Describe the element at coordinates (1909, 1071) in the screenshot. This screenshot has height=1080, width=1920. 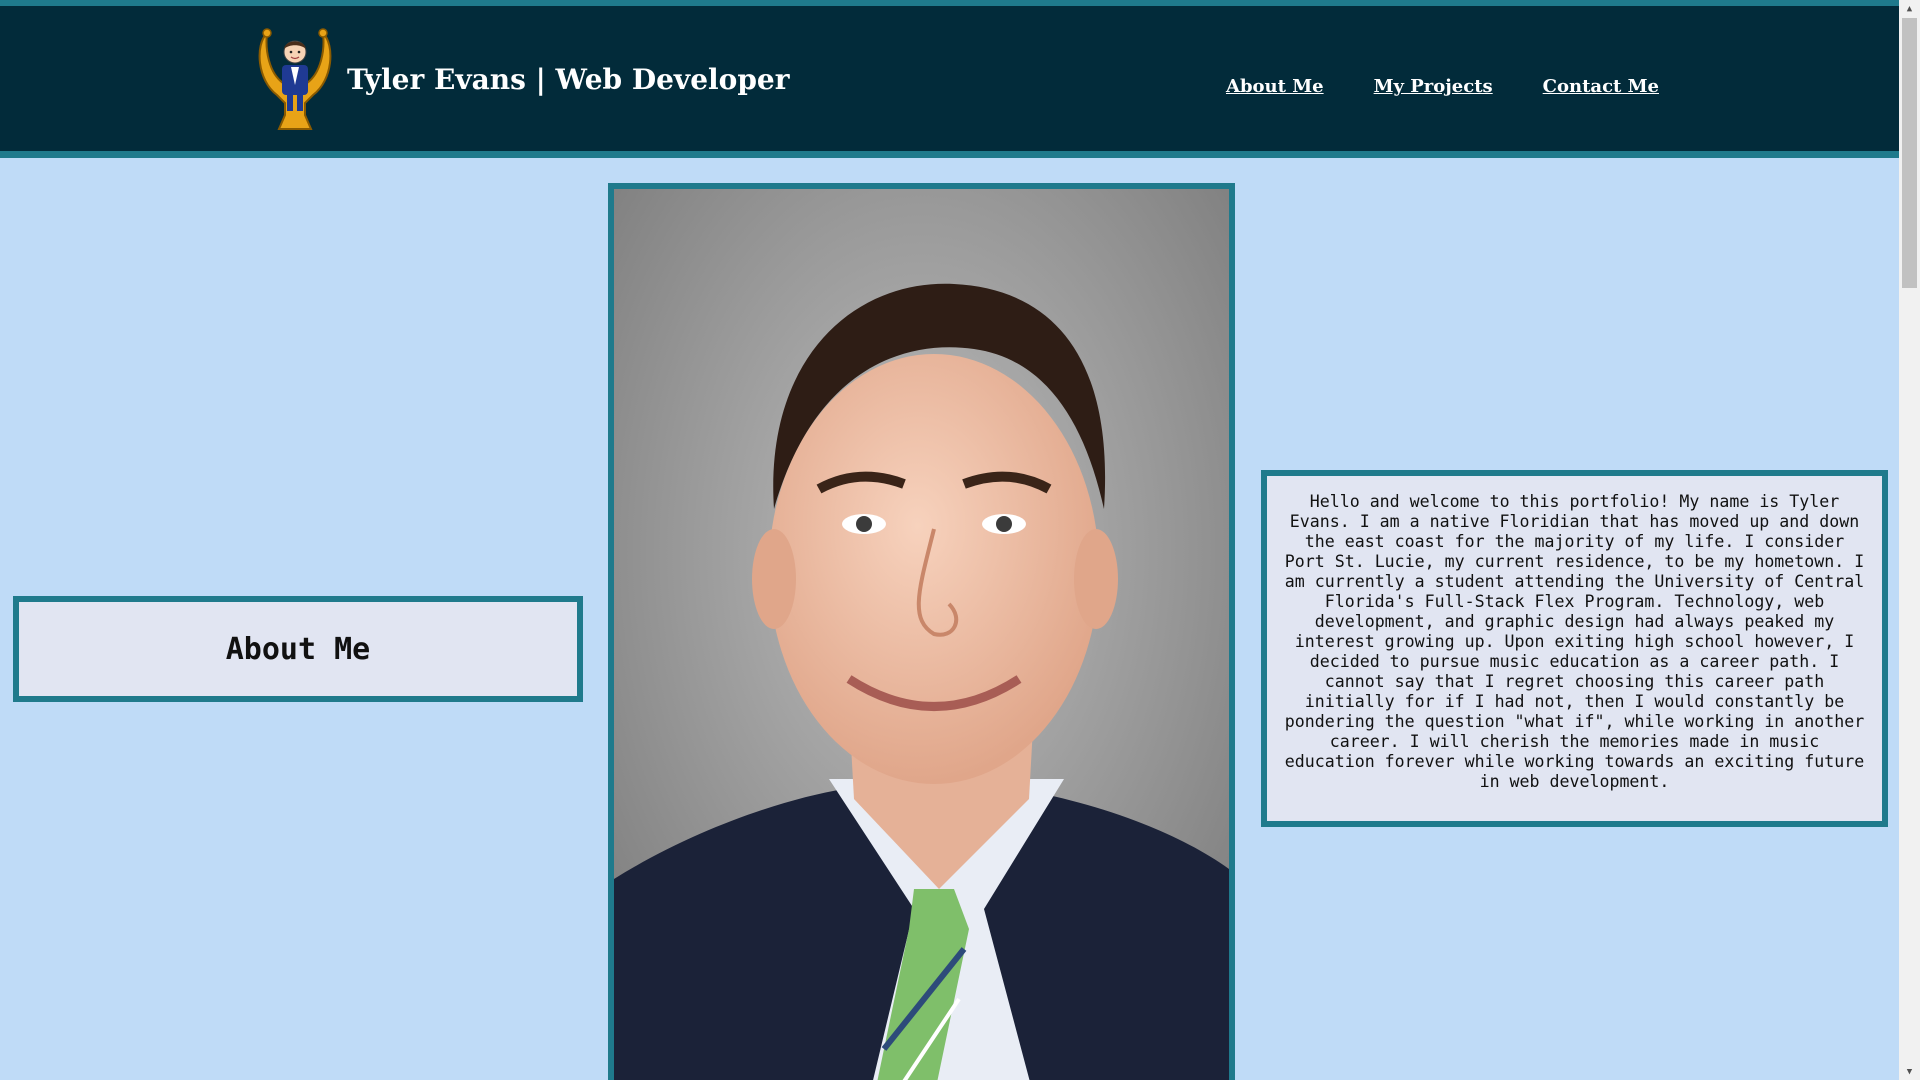
I see `scroll-down-arrow-icon: ▼` at that location.